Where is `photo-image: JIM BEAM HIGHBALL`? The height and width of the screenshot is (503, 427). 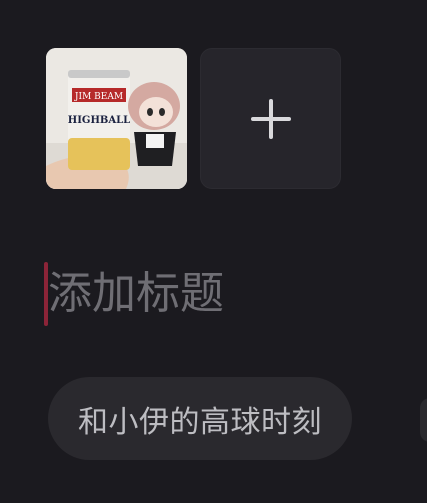 photo-image: JIM BEAM HIGHBALL is located at coordinates (116, 118).